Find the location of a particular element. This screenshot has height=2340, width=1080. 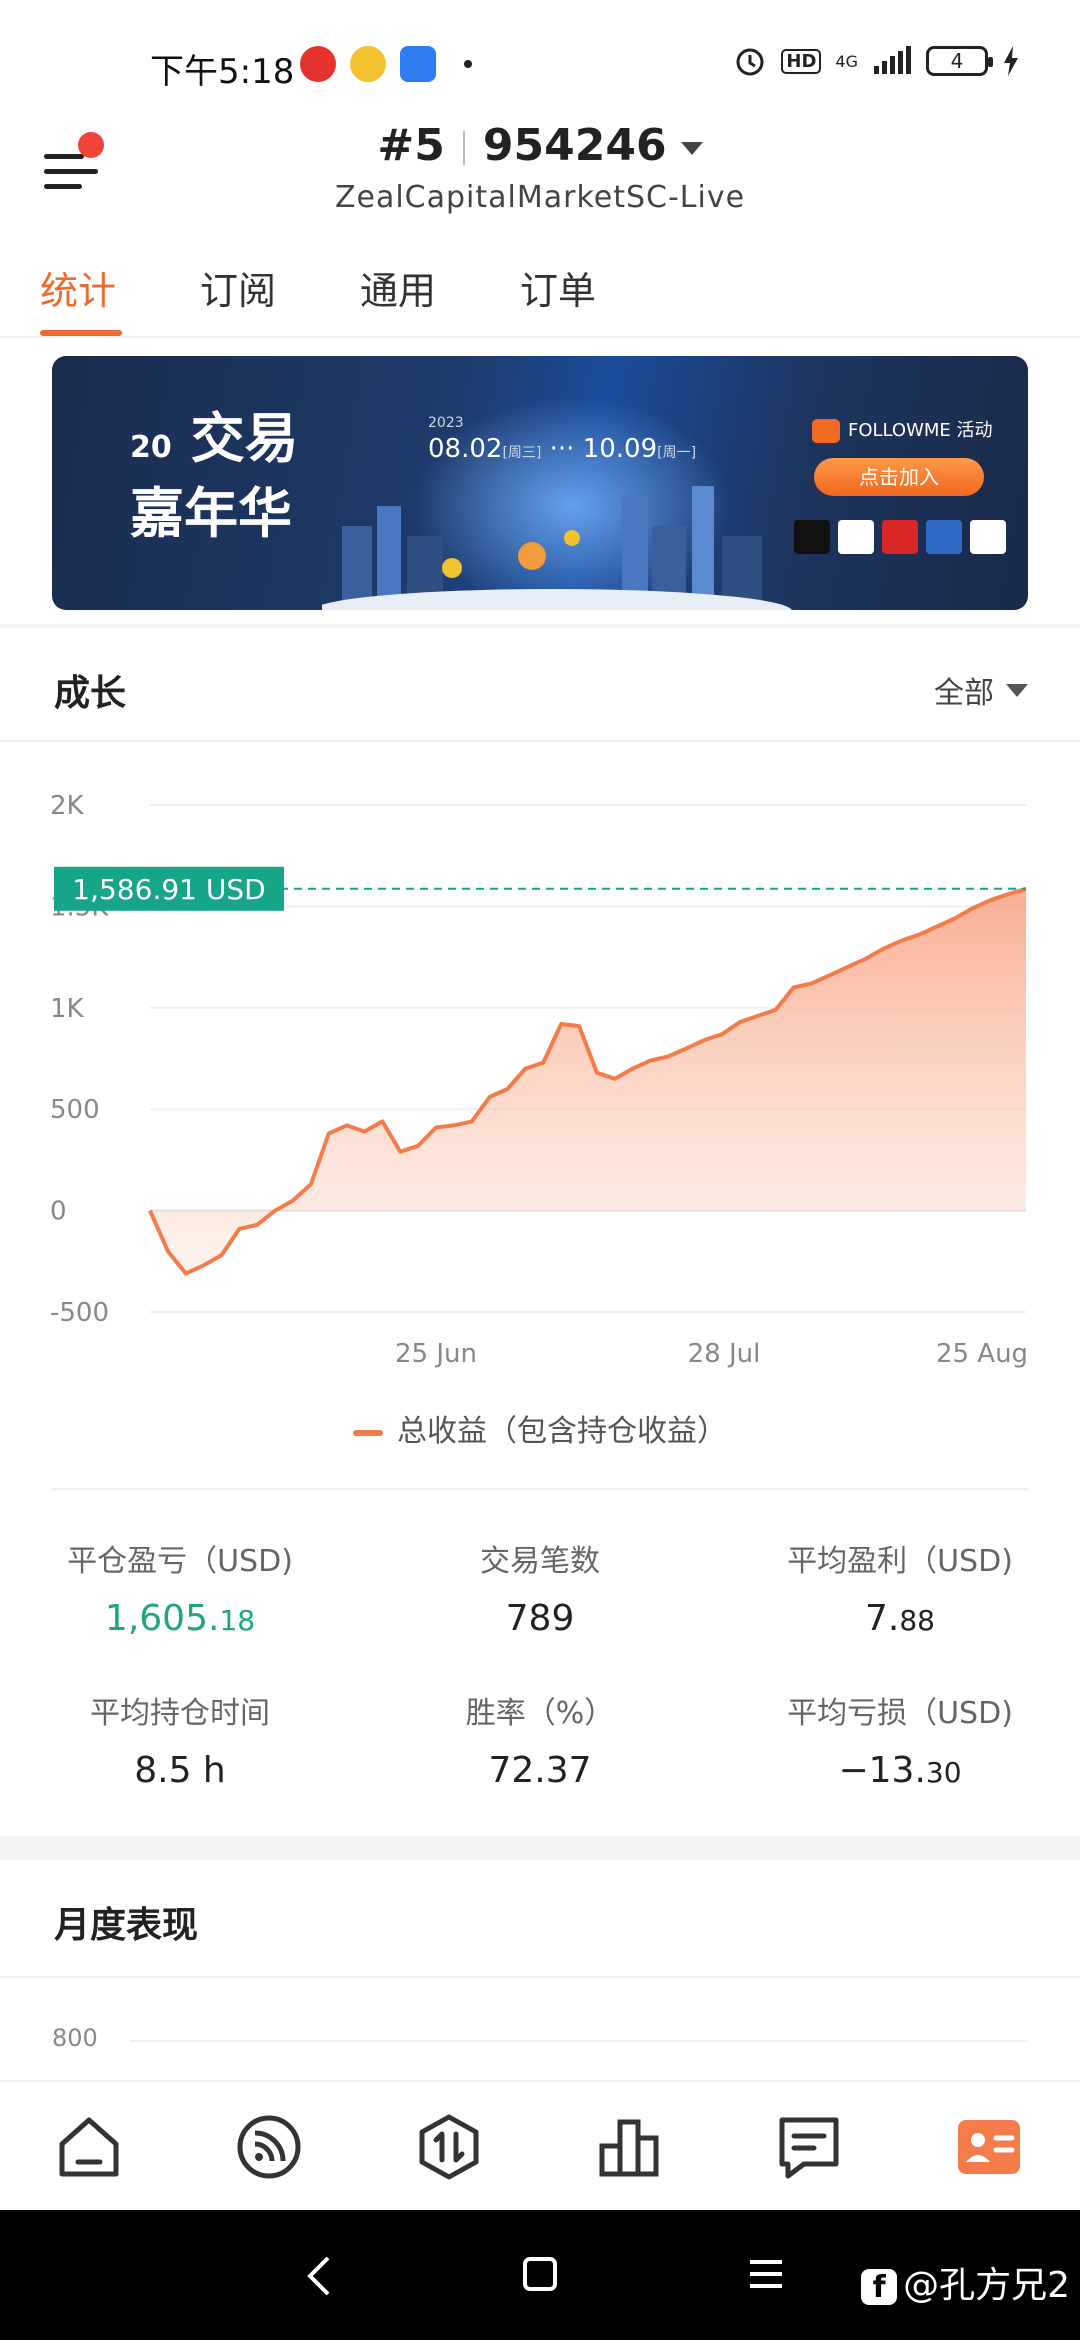

account-header: #5 954246 ZealCapitalMarketSC-Live is located at coordinates (540, 170).